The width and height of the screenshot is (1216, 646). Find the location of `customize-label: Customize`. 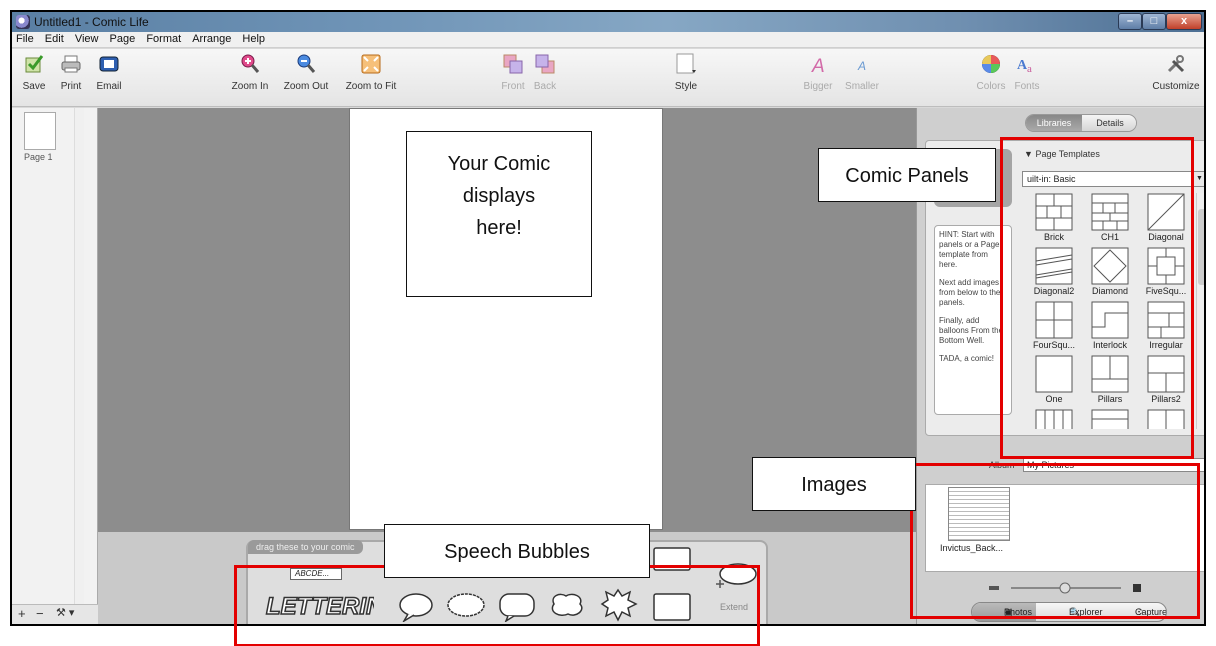

customize-label: Customize is located at coordinates (1176, 86).